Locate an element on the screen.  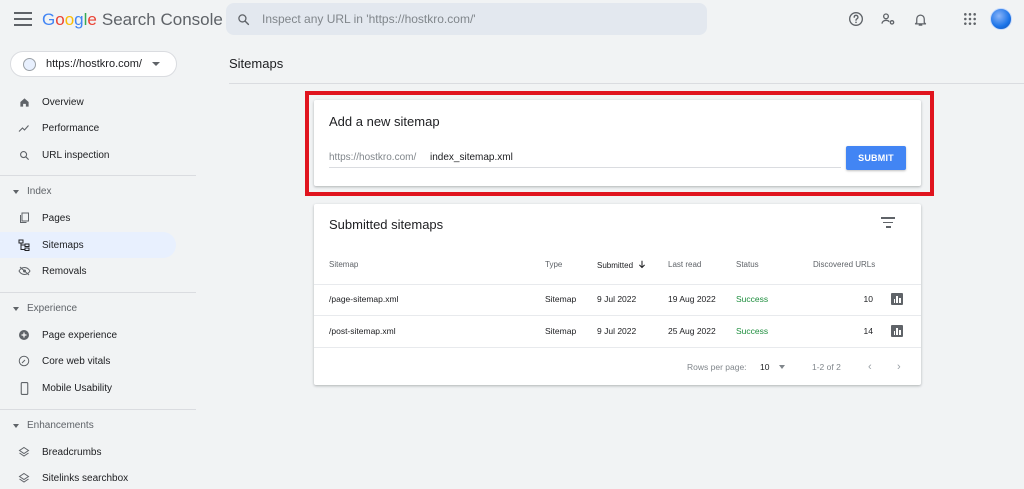
sidebar-item-url-inspection: URL inspection is located at coordinates (88, 155).